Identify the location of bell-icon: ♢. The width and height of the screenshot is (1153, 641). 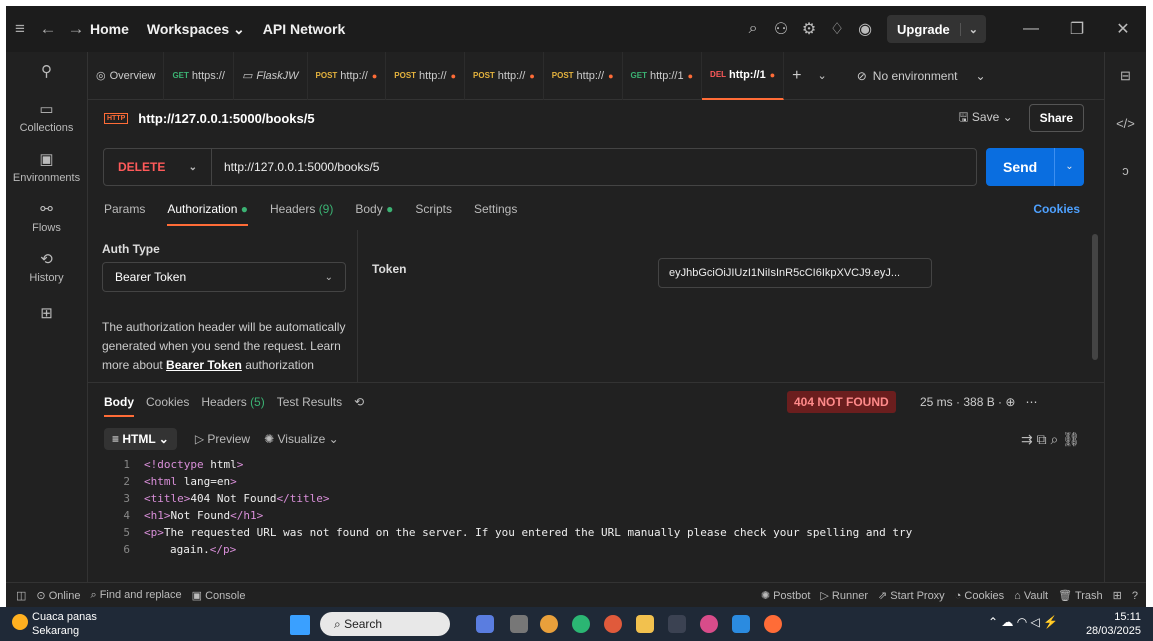
(837, 29).